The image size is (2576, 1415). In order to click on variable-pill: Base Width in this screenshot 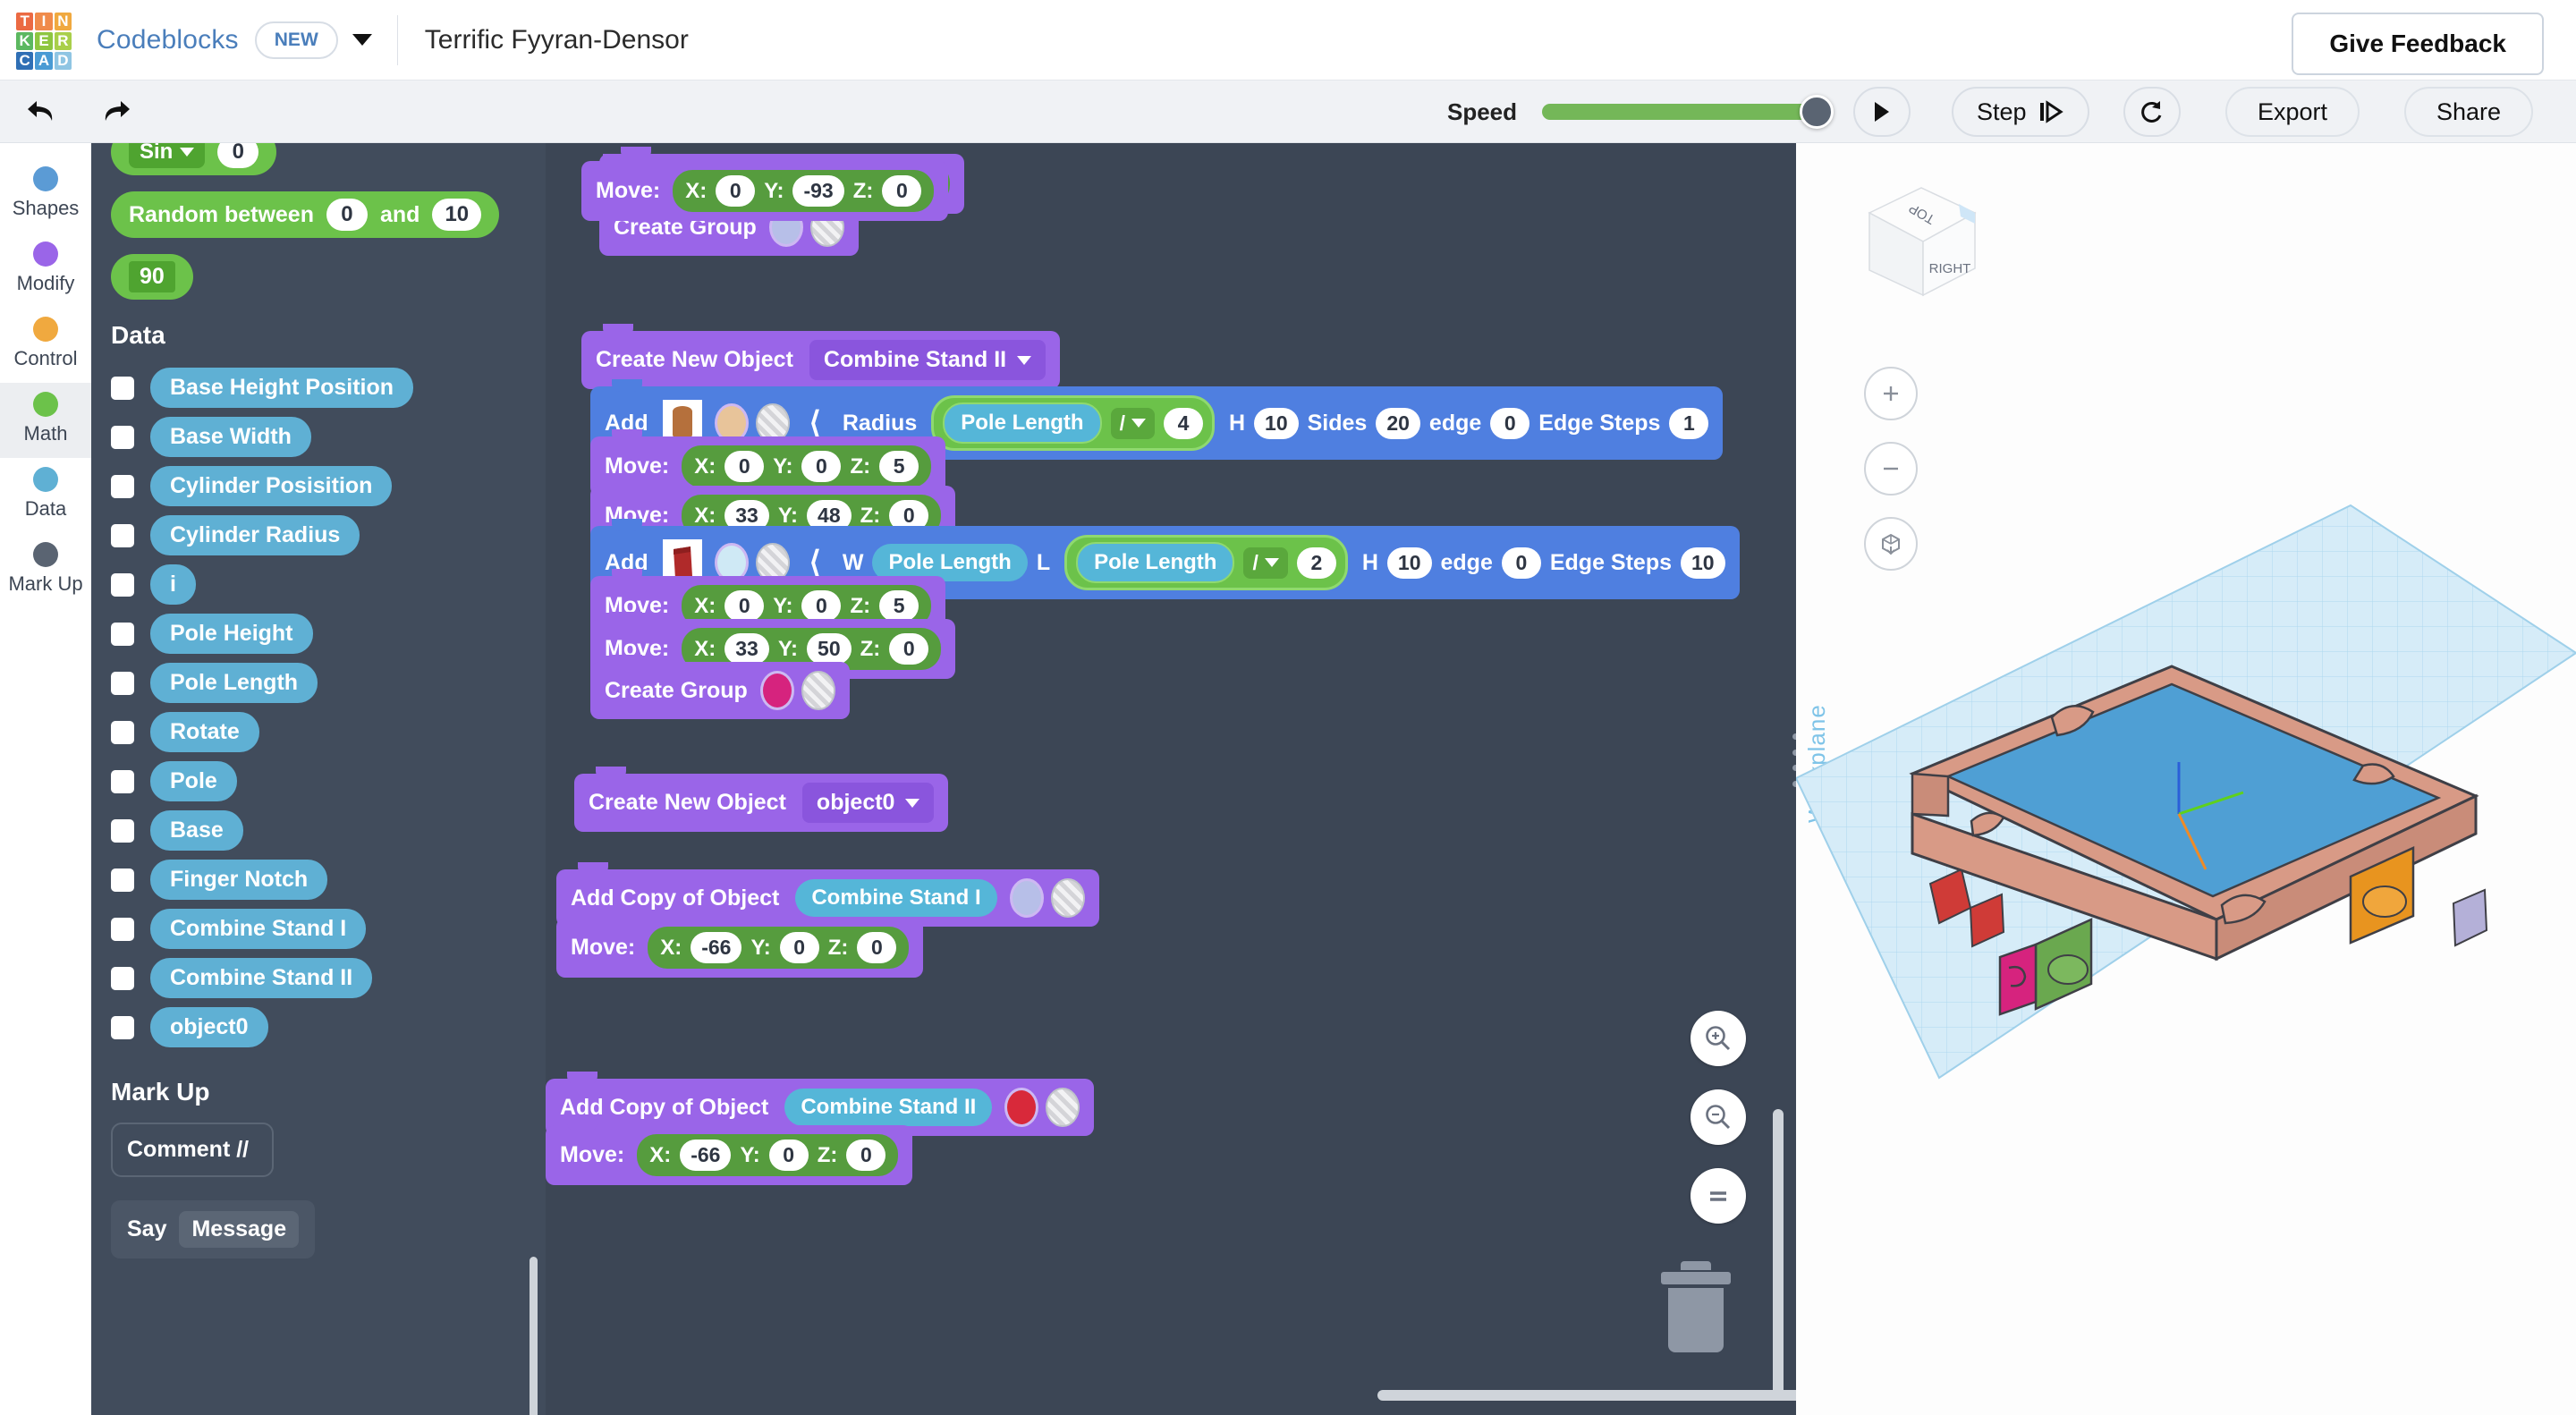, I will do `click(230, 437)`.